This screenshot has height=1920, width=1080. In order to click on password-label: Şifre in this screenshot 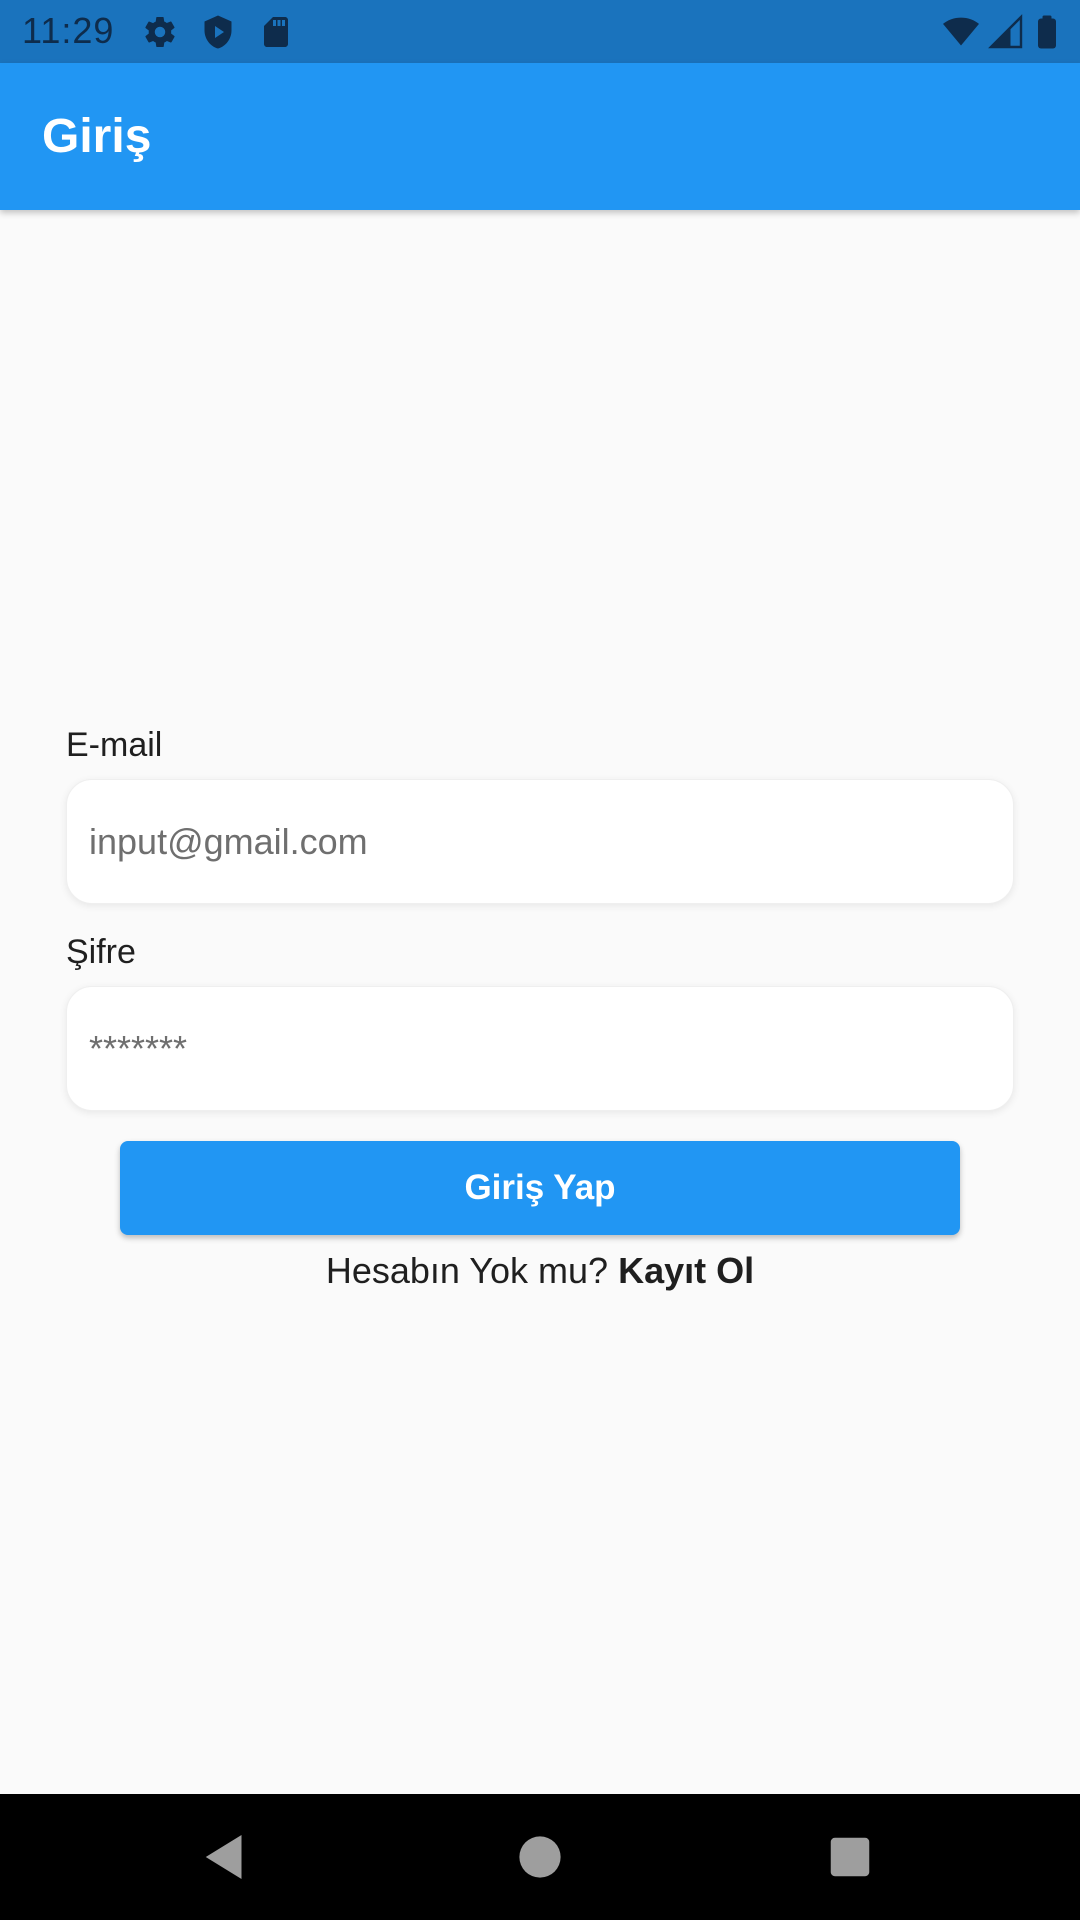, I will do `click(101, 952)`.